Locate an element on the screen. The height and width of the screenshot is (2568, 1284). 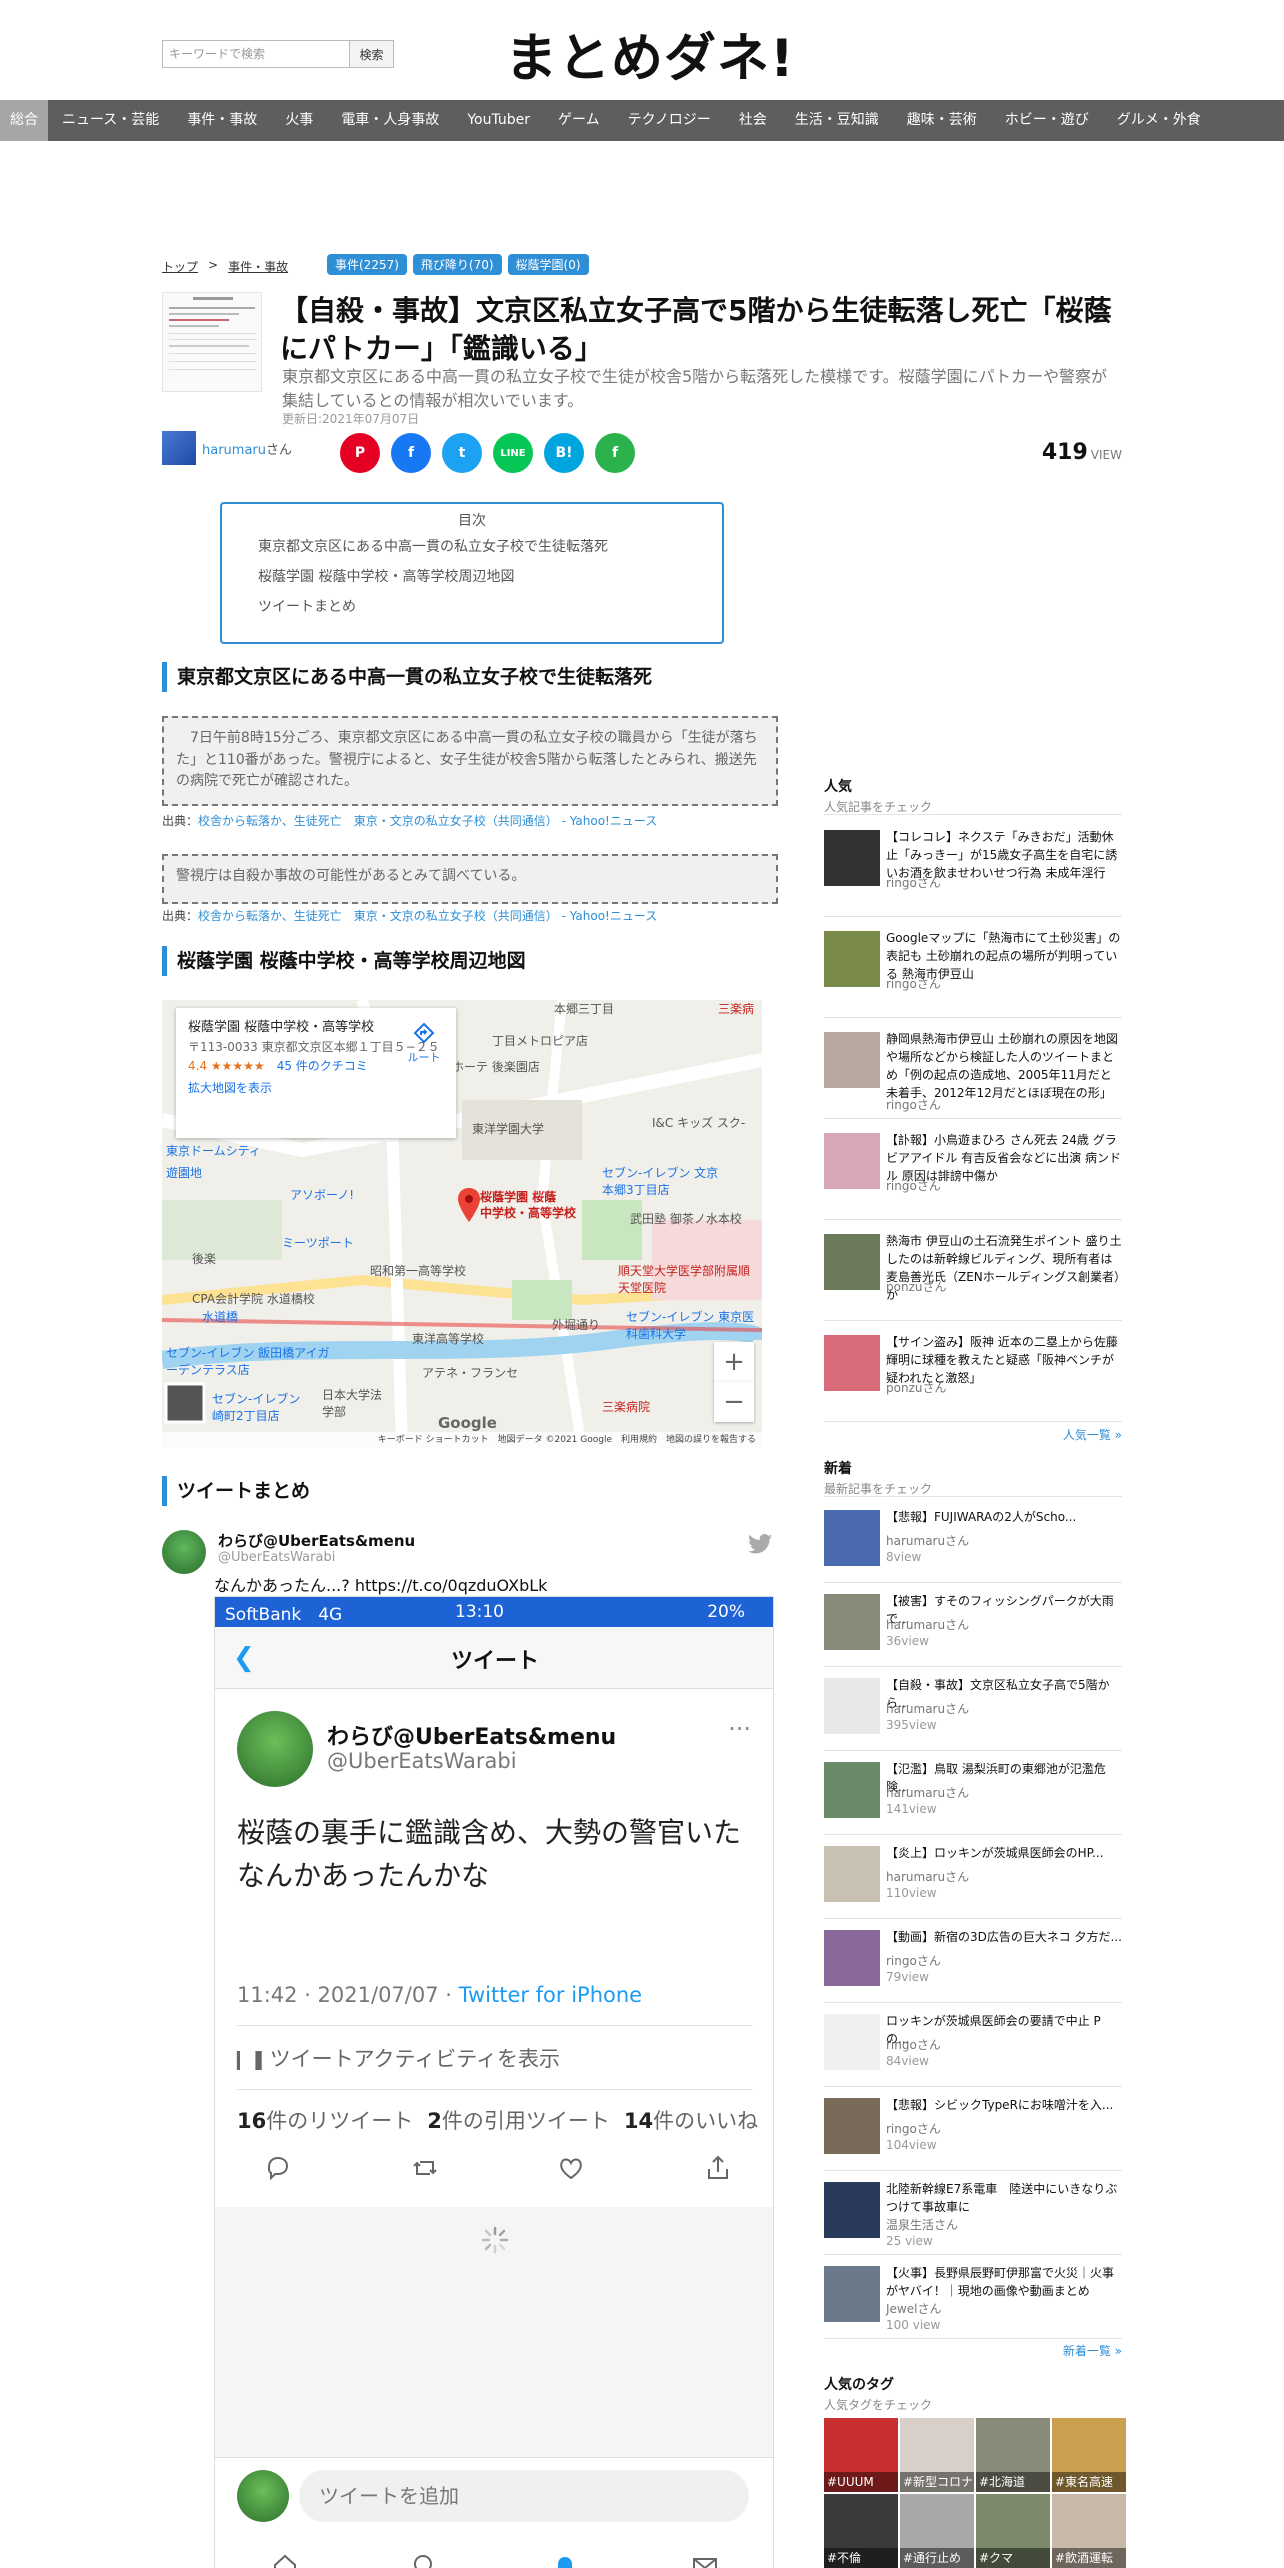
nav-item: グルメ・外食 is located at coordinates (1159, 120).